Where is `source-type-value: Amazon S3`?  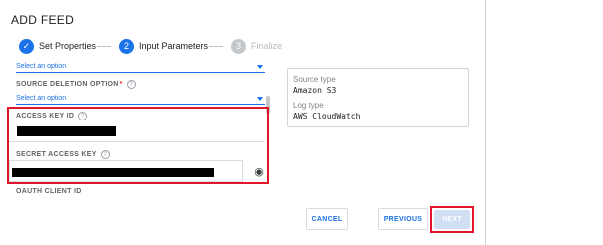
source-type-value: Amazon S3 is located at coordinates (315, 90).